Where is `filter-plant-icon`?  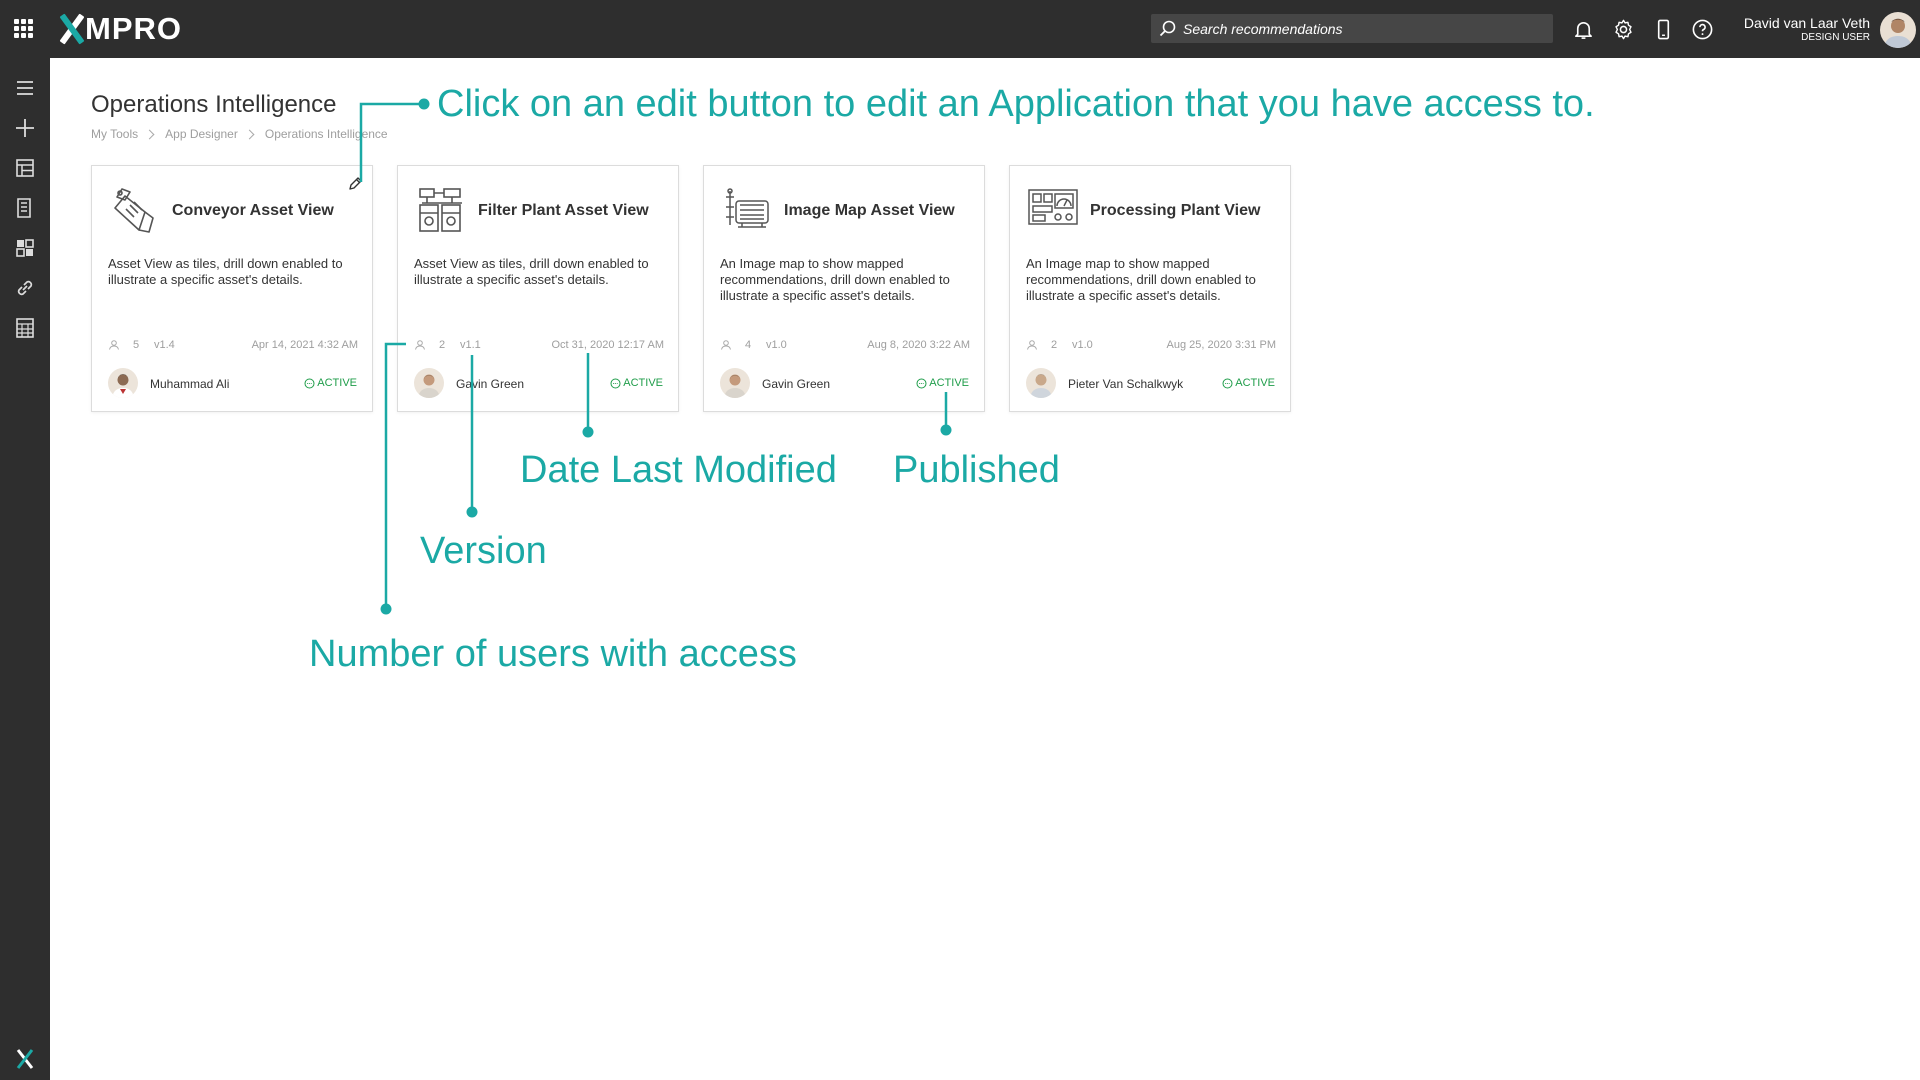
filter-plant-icon is located at coordinates (440, 210).